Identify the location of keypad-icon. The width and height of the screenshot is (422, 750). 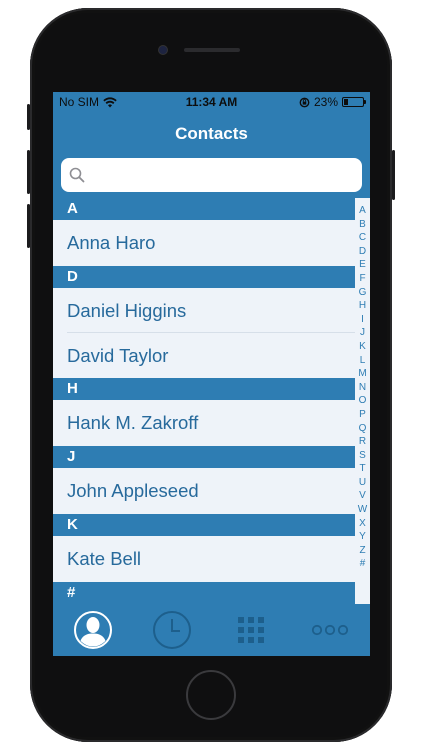
(251, 630).